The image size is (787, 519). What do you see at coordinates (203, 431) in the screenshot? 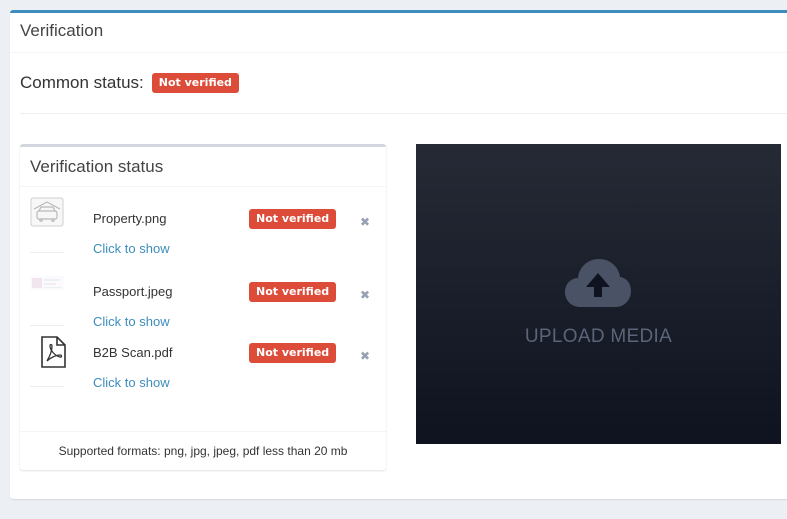
I see `footer-divider` at bounding box center [203, 431].